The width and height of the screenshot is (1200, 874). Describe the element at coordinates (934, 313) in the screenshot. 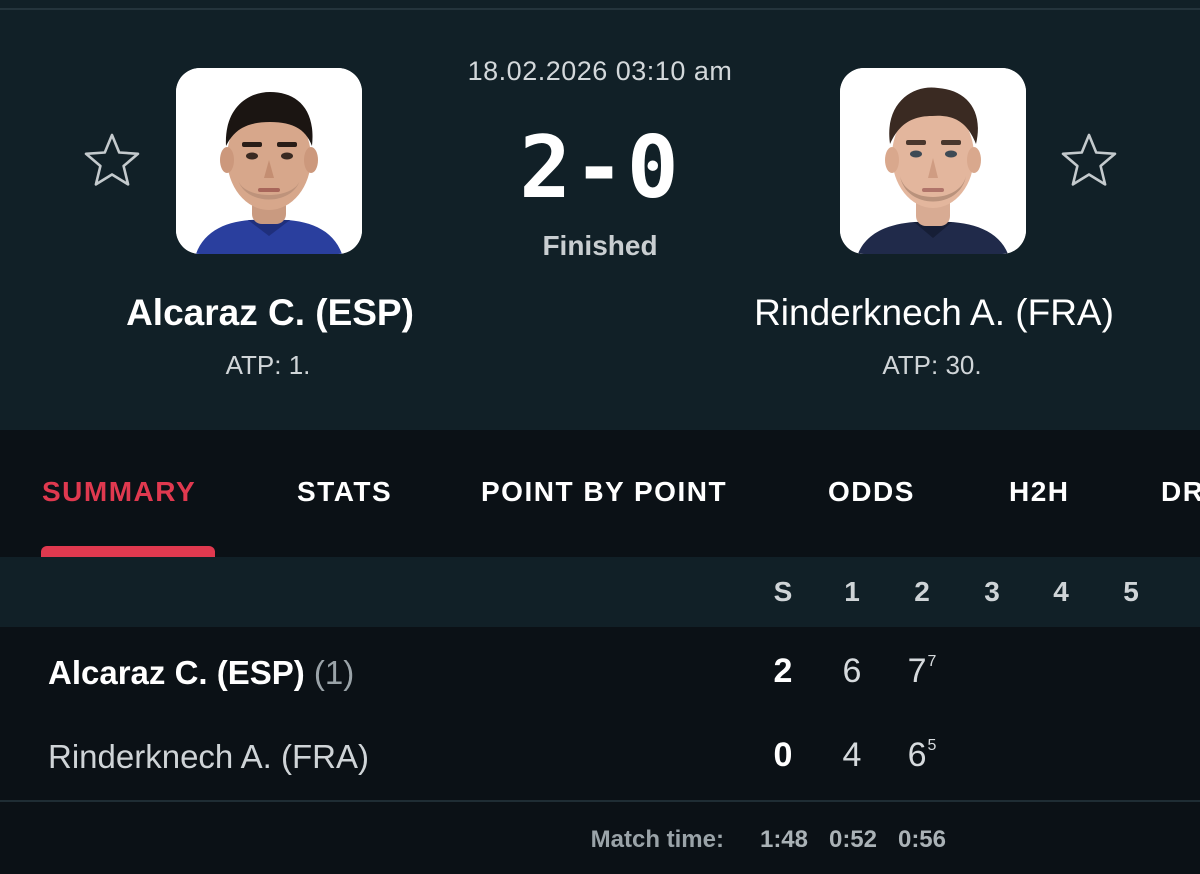

I see `away-player-name: Rinderknech A. (FRA)` at that location.